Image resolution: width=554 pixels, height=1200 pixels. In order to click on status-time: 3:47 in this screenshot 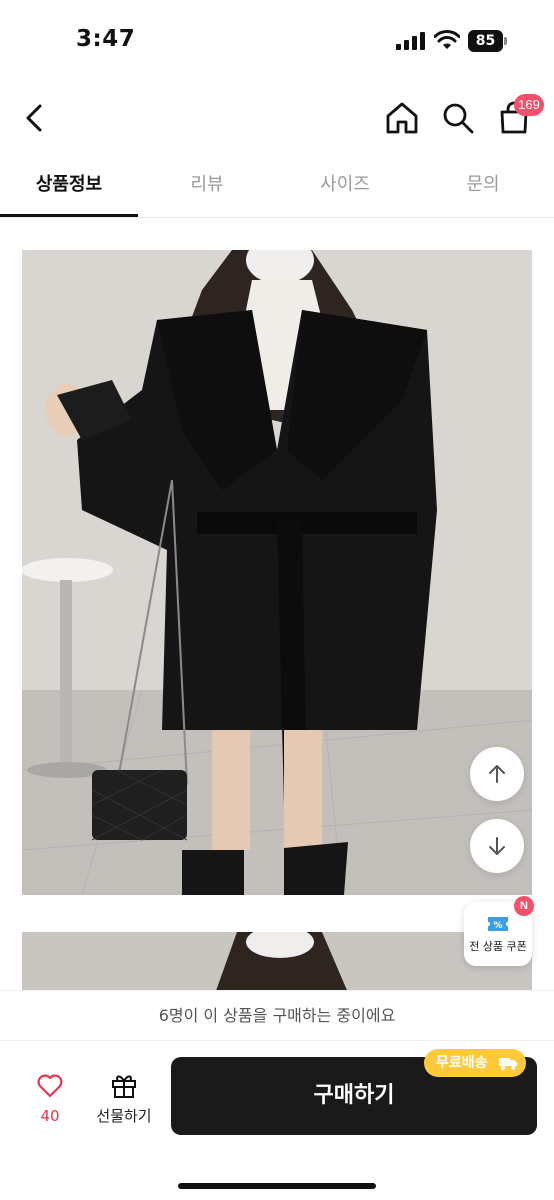, I will do `click(106, 39)`.